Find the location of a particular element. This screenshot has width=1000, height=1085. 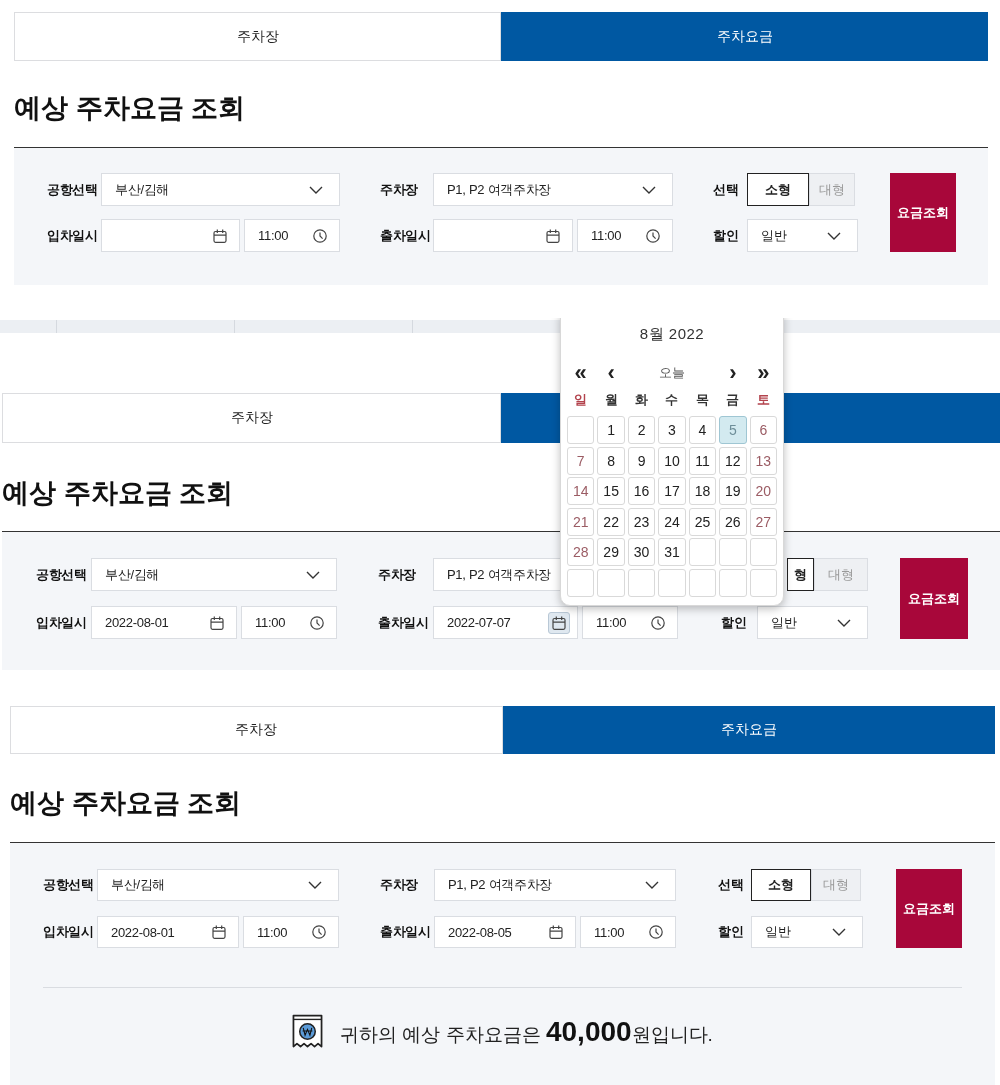

calendar-day: 22 is located at coordinates (611, 521).